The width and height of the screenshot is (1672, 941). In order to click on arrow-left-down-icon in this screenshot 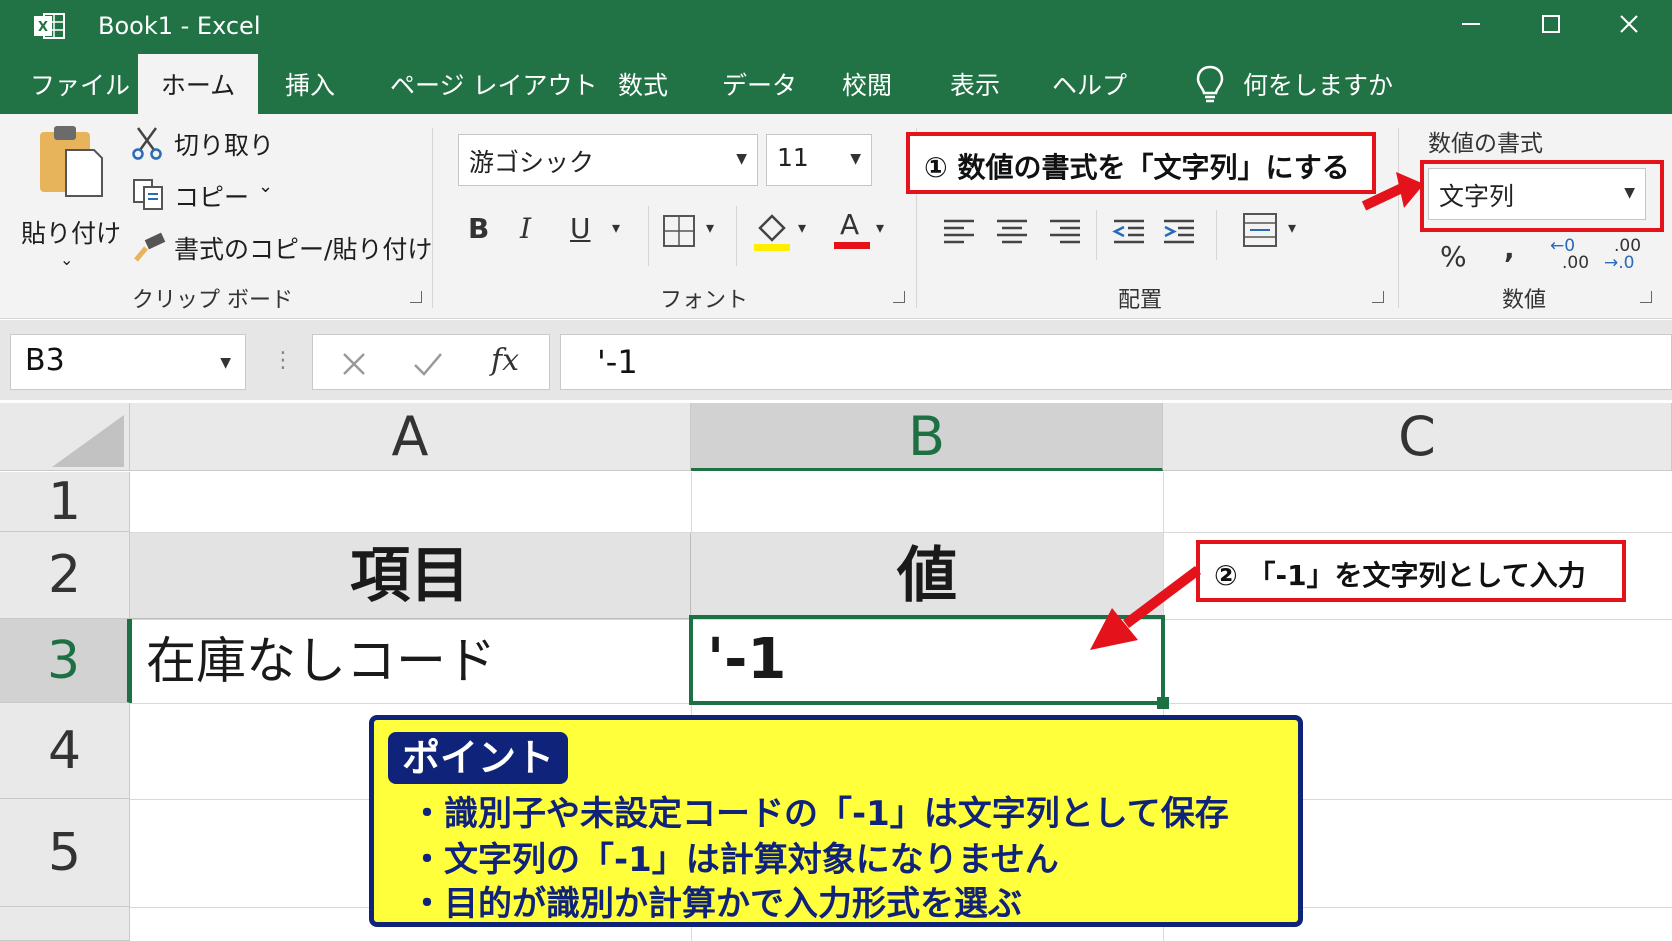, I will do `click(1145, 608)`.